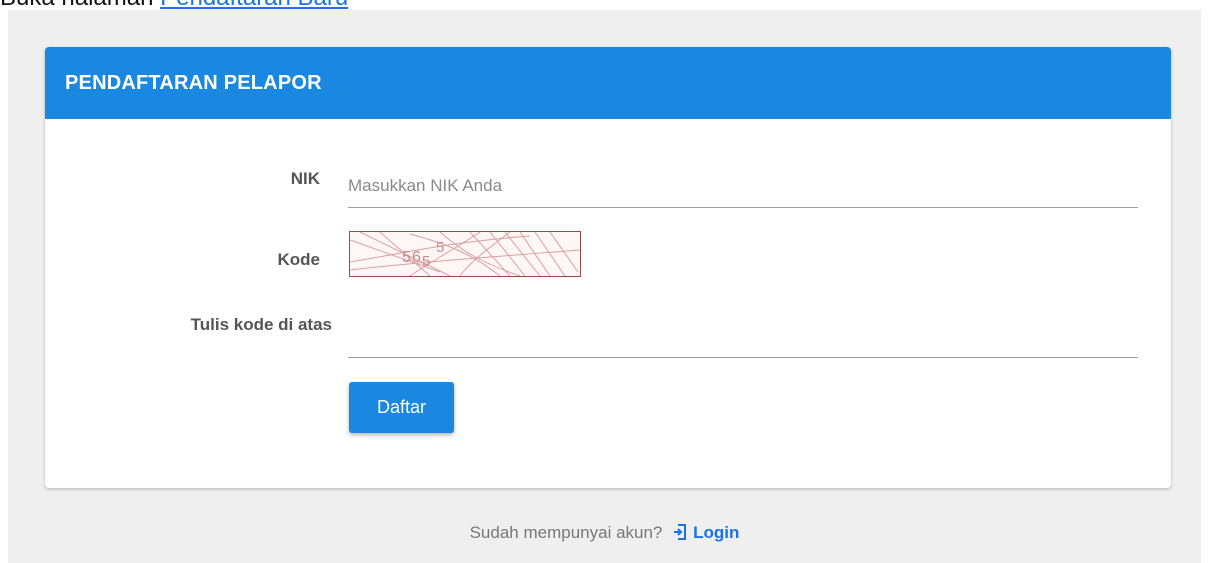 The width and height of the screenshot is (1209, 563). What do you see at coordinates (743, 336) in the screenshot?
I see `captcha-input` at bounding box center [743, 336].